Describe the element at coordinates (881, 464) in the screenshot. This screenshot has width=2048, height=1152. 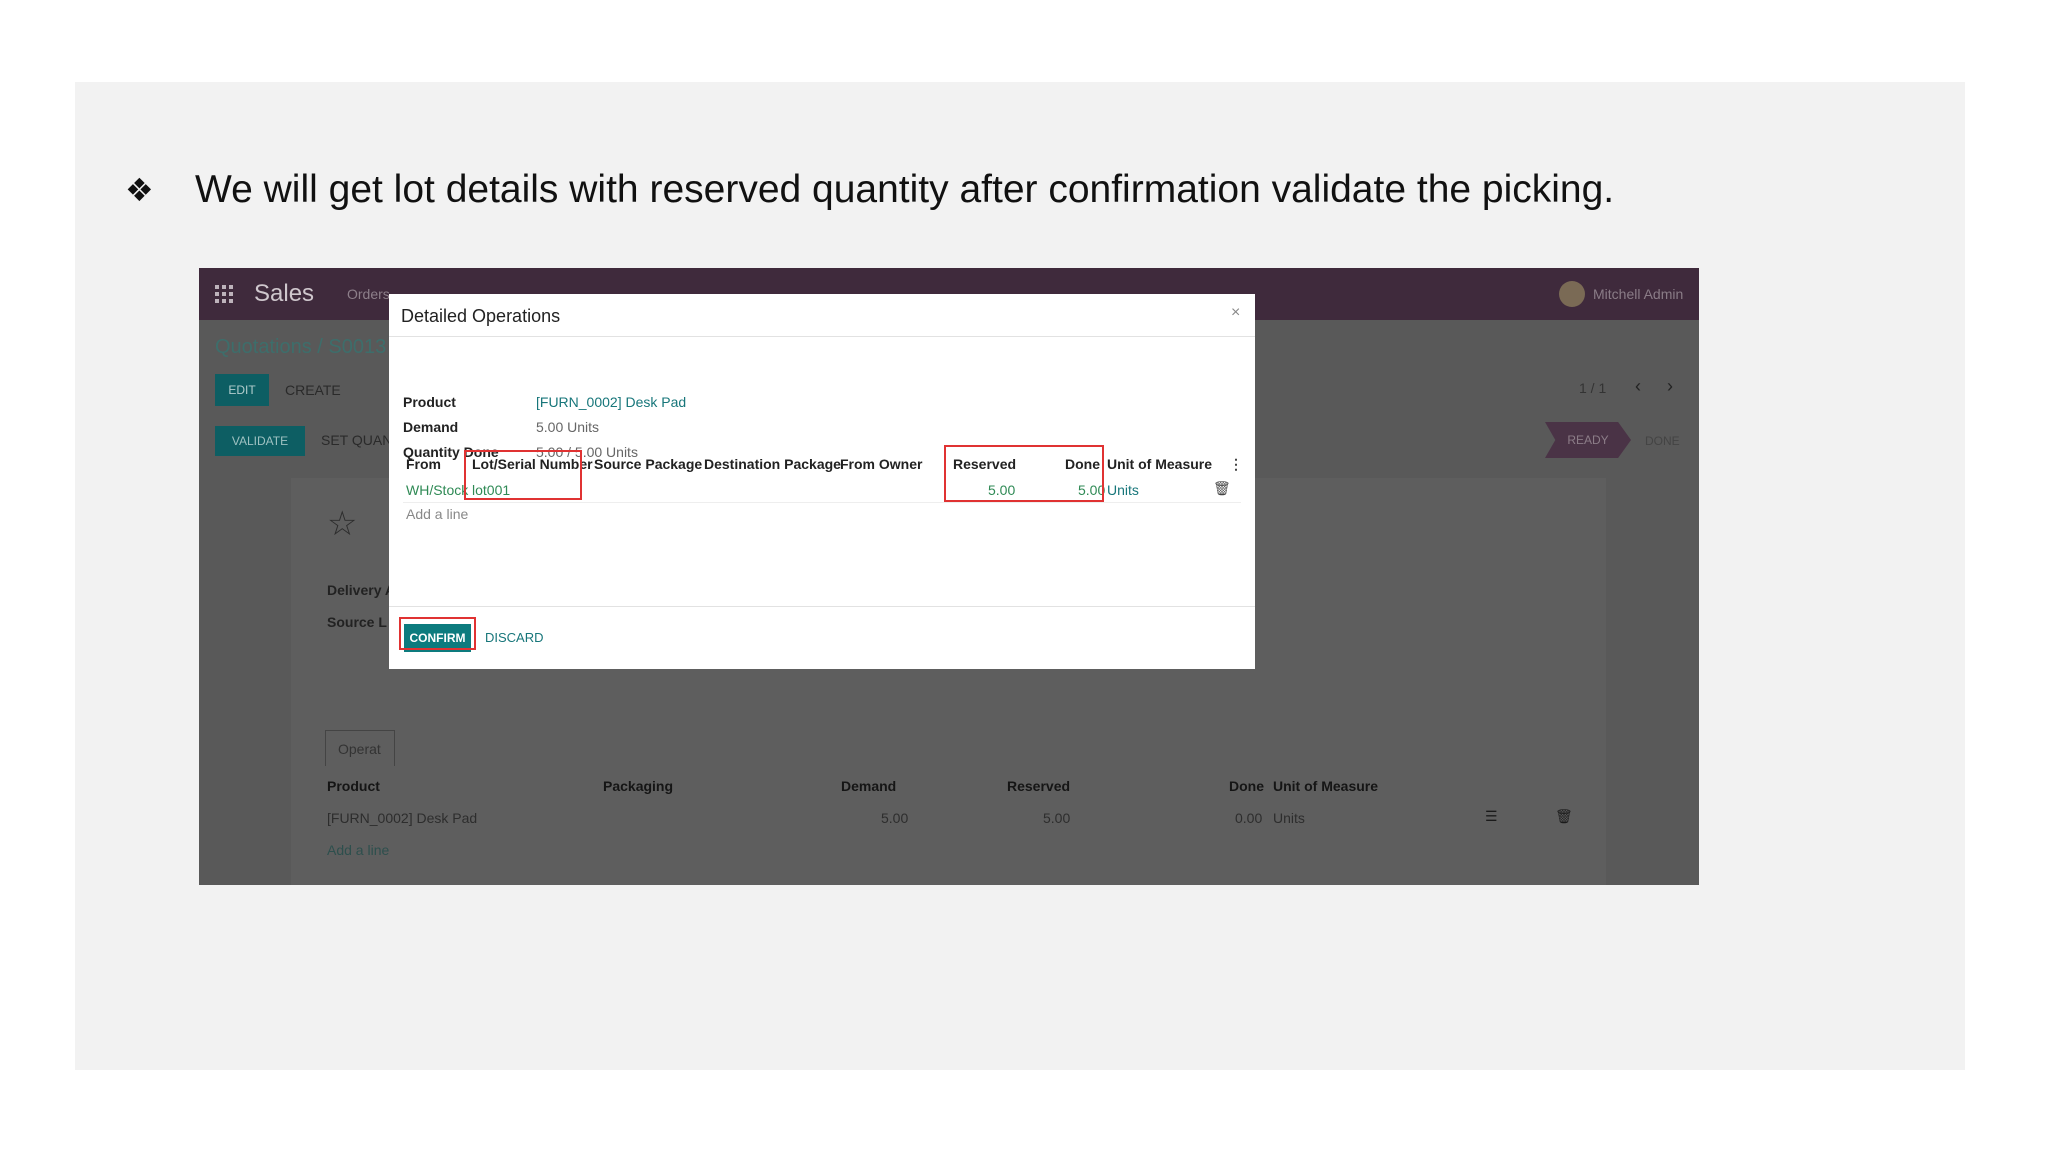
I see `column-header-from-owner: From Owner` at that location.